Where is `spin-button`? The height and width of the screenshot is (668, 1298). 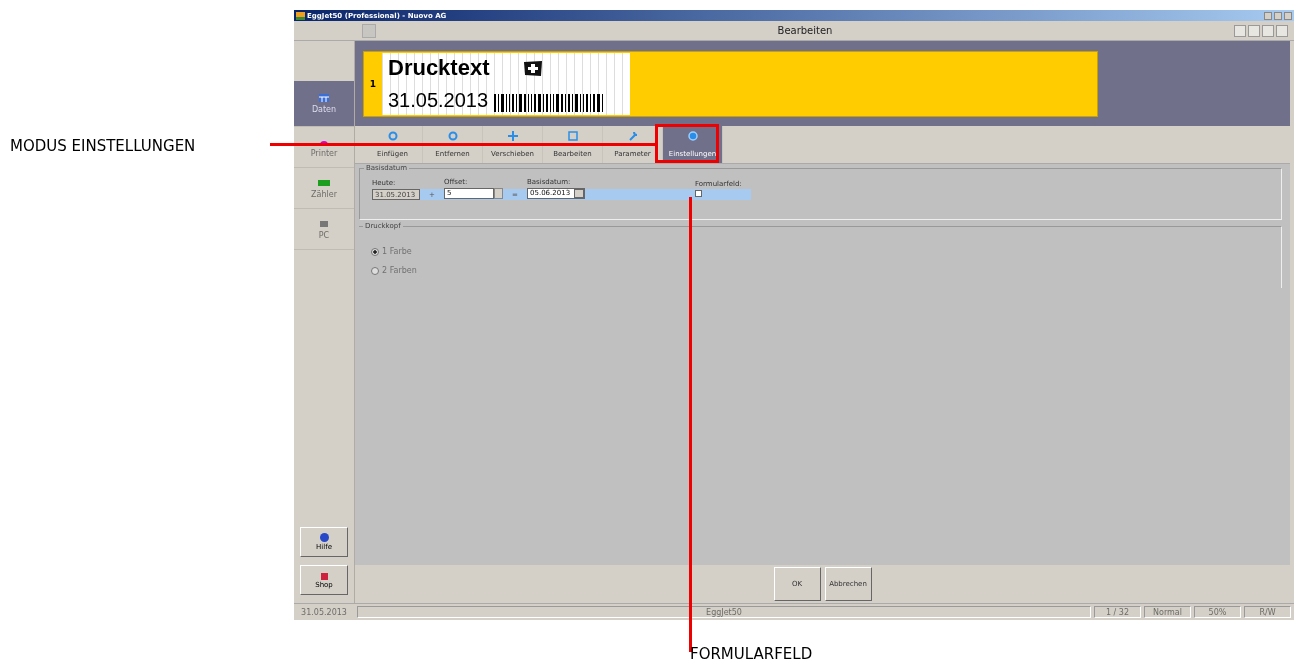 spin-button is located at coordinates (498, 193).